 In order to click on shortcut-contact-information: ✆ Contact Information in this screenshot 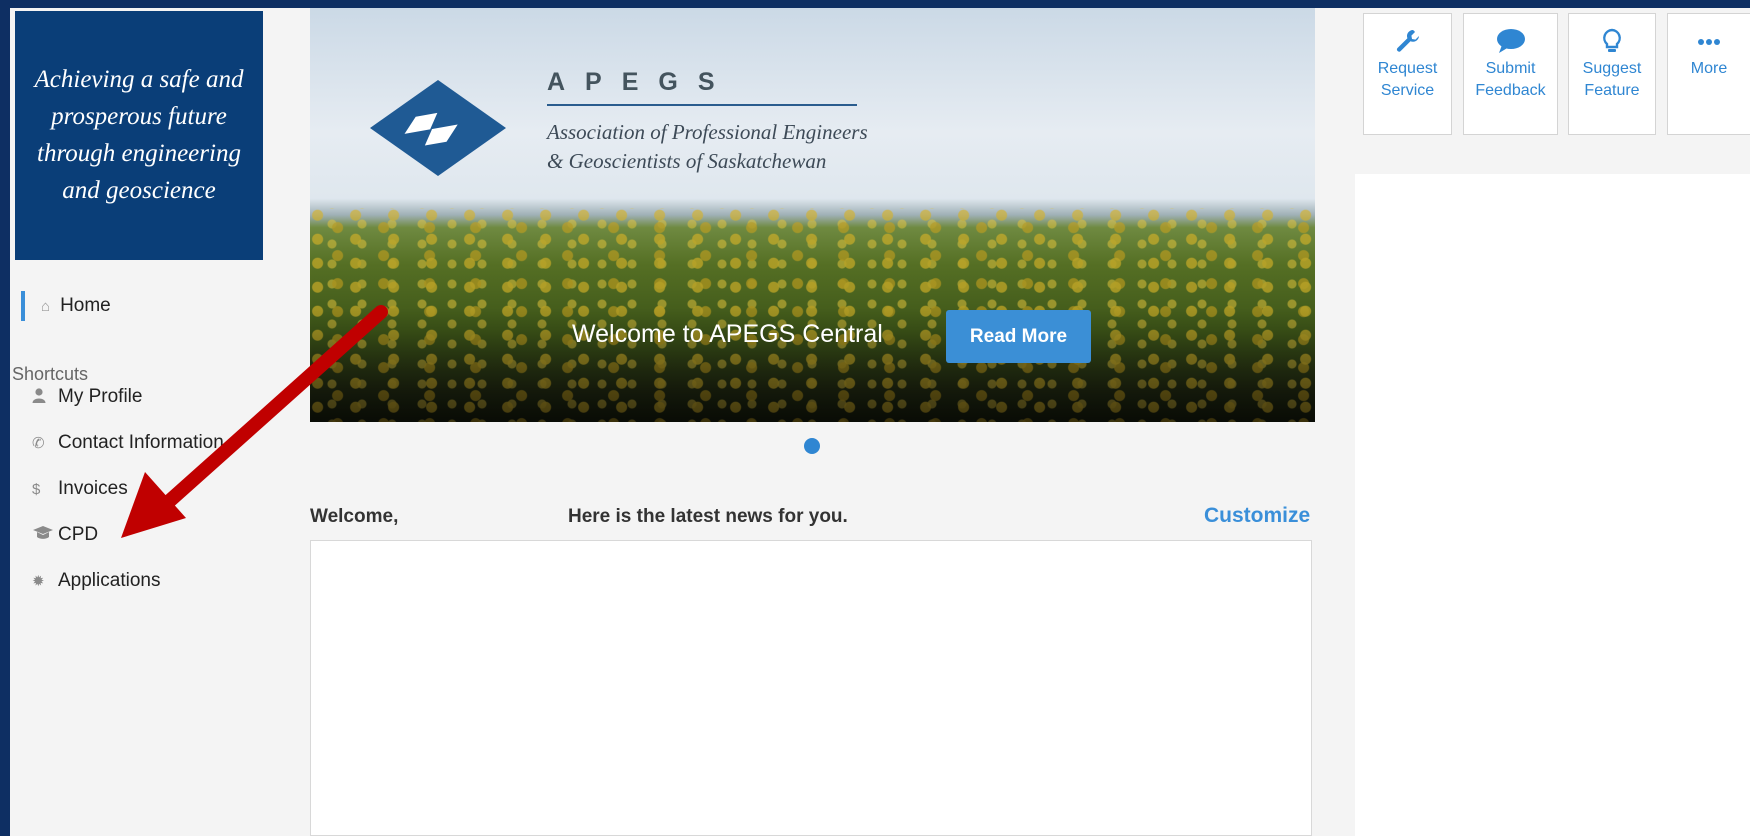, I will do `click(128, 443)`.